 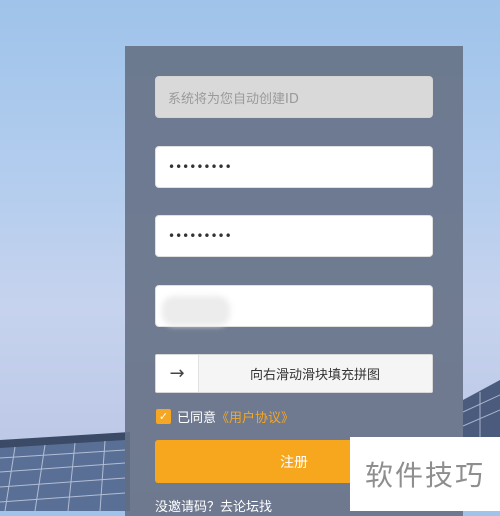 What do you see at coordinates (294, 97) in the screenshot?
I see `auto-id-field: 系统将为您自动创建ID` at bounding box center [294, 97].